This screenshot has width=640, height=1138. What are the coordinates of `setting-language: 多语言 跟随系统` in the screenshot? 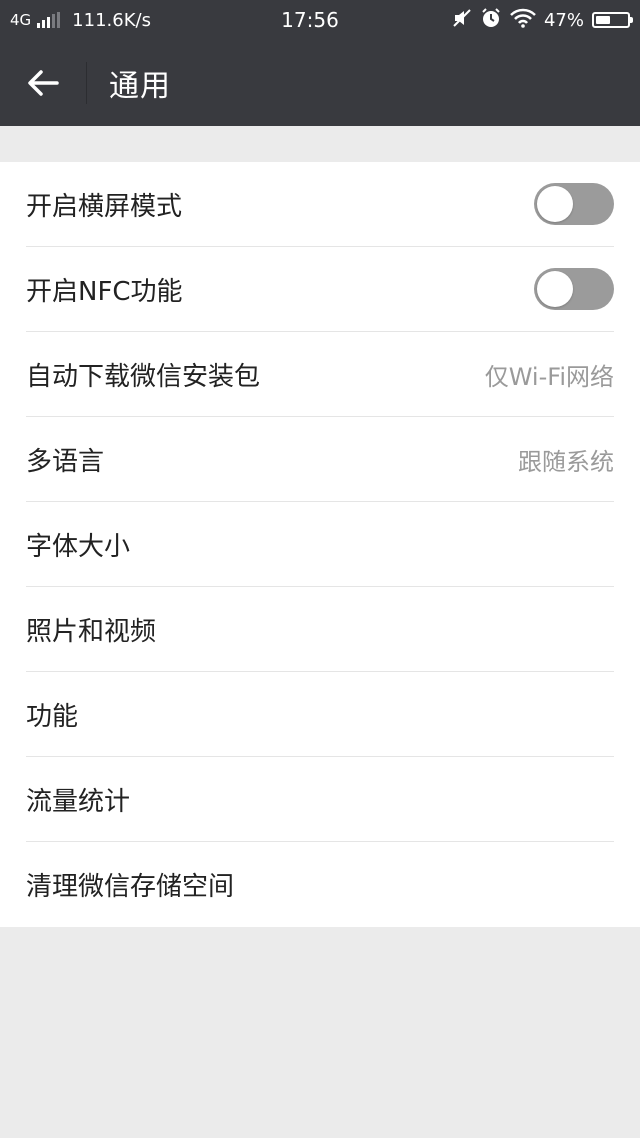 It's located at (320, 459).